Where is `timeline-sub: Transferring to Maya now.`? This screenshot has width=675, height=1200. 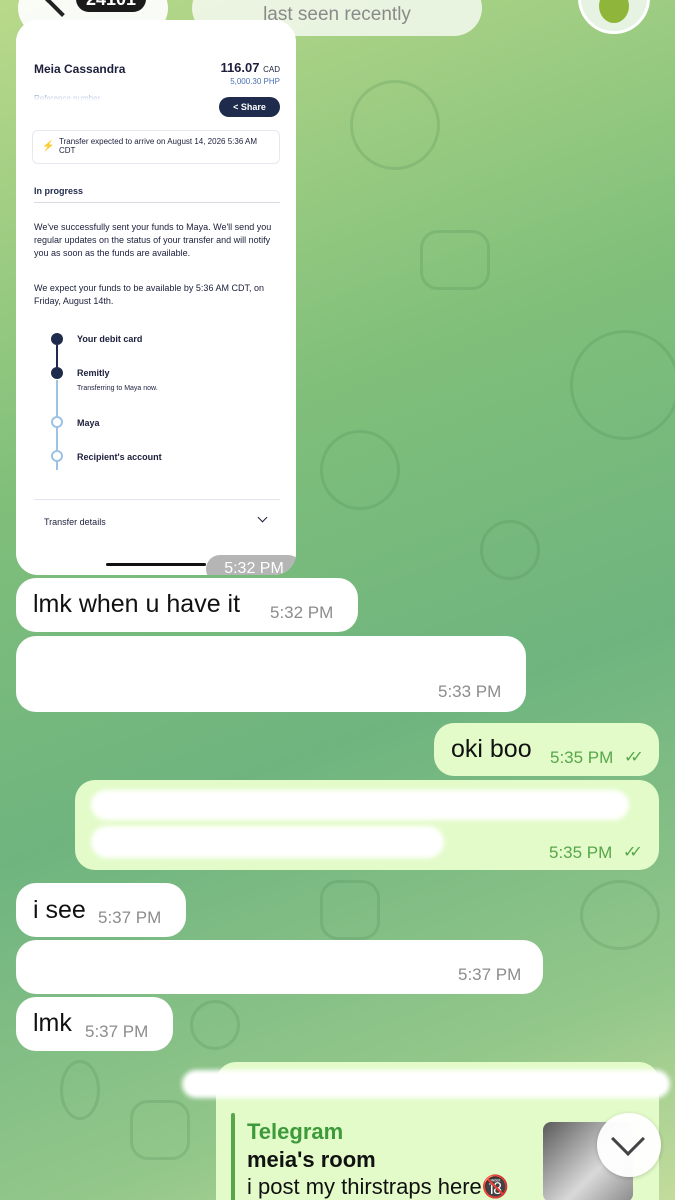 timeline-sub: Transferring to Maya now. is located at coordinates (117, 388).